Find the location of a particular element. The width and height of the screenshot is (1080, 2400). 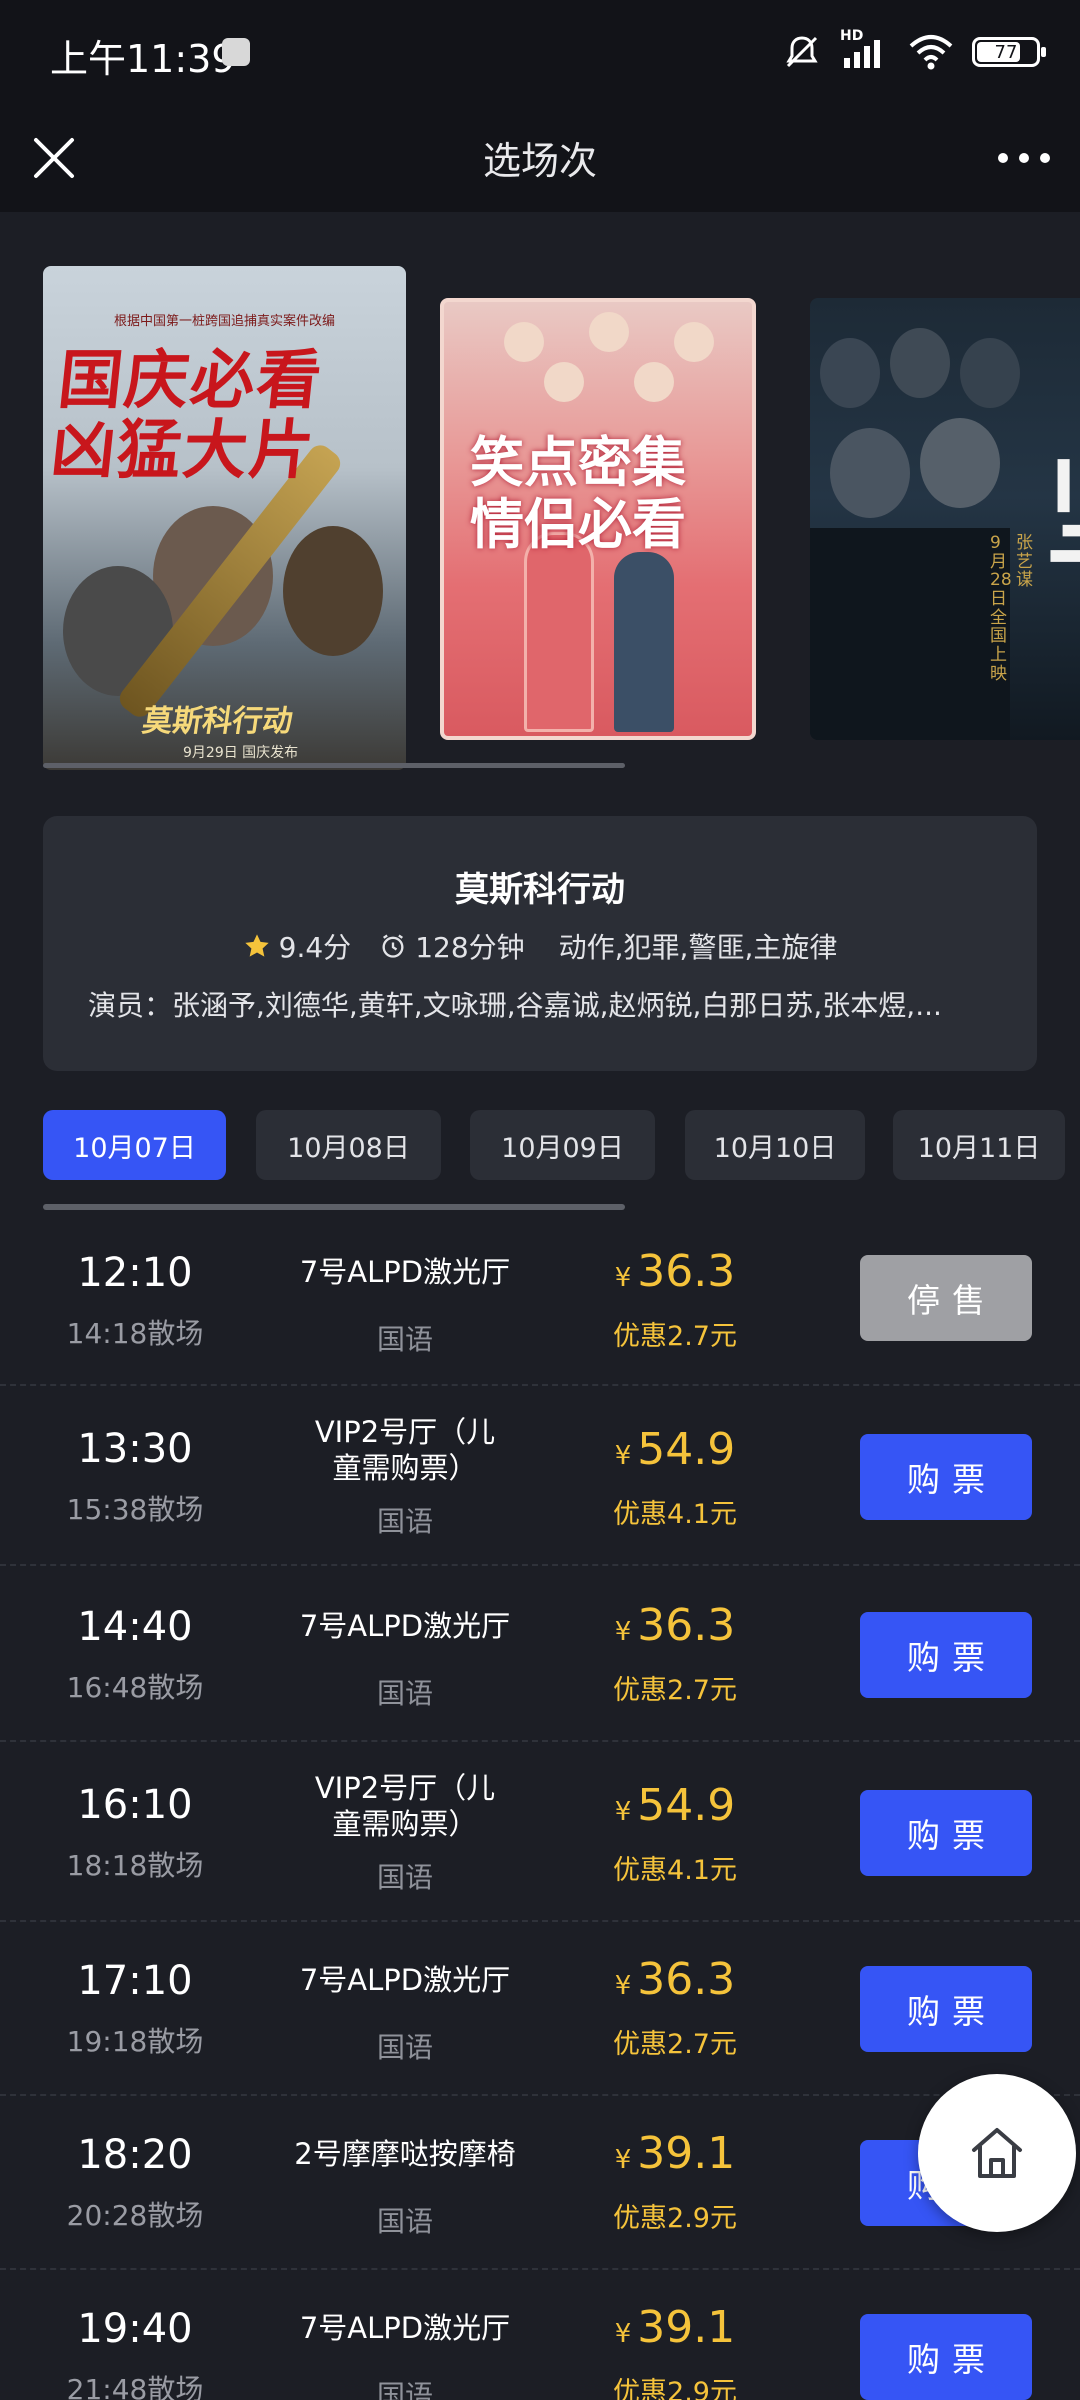

movie-meta: 9.4分 128分钟 动作,犯罪,警匪,主旋律 is located at coordinates (540, 946).